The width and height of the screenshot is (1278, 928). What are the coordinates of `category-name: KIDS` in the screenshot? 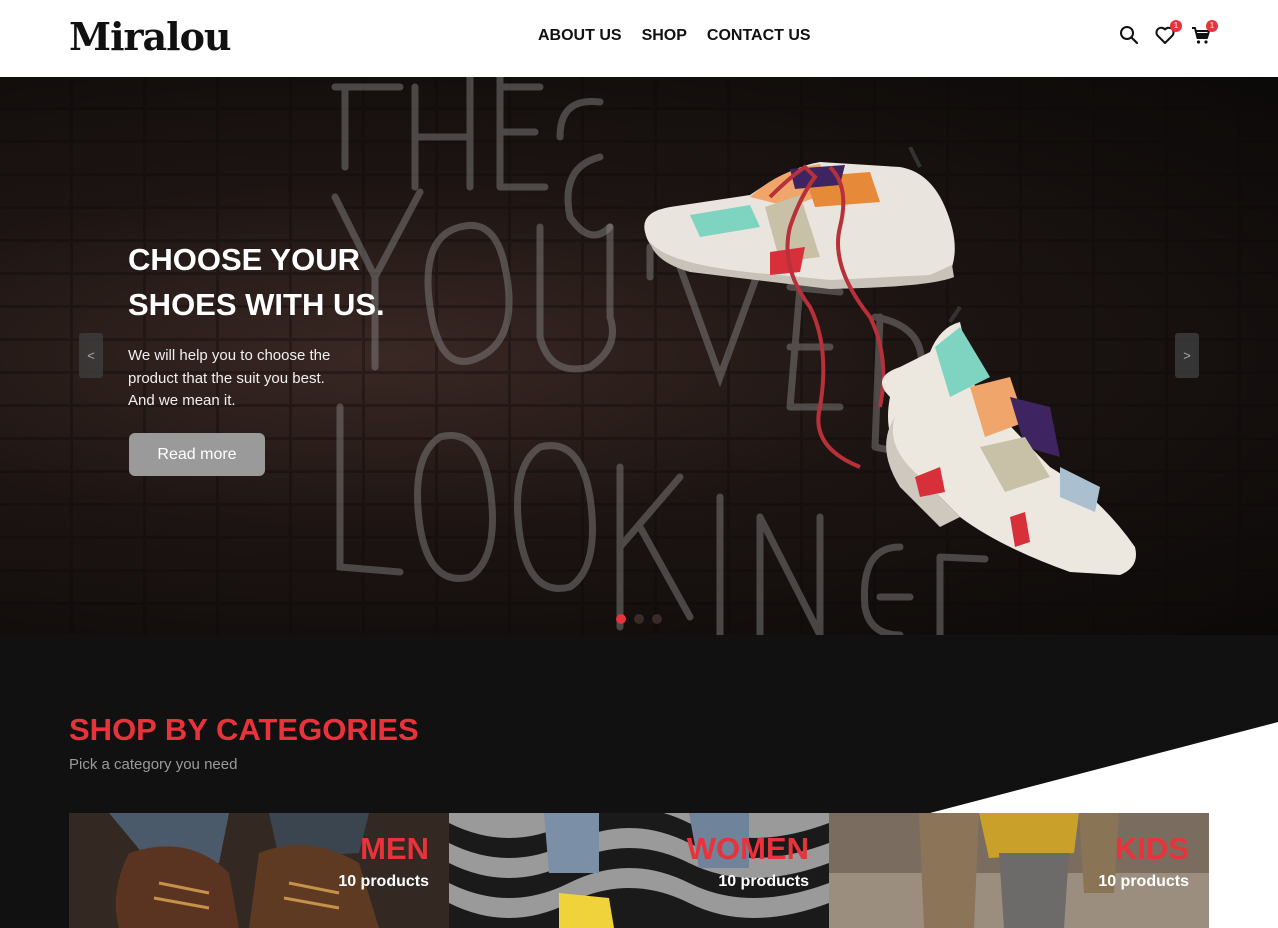 It's located at (1151, 848).